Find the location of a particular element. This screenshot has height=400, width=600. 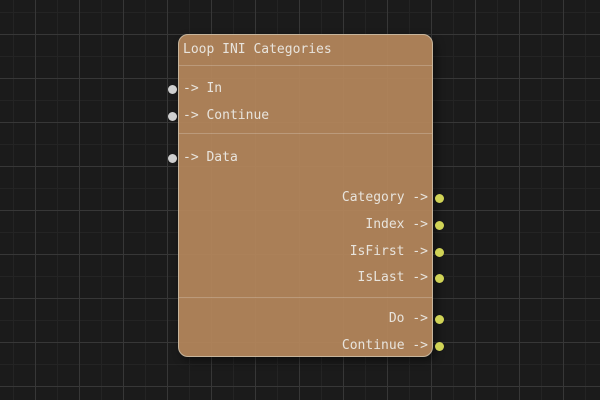

output-port-row-index: Index -> is located at coordinates (311, 225).